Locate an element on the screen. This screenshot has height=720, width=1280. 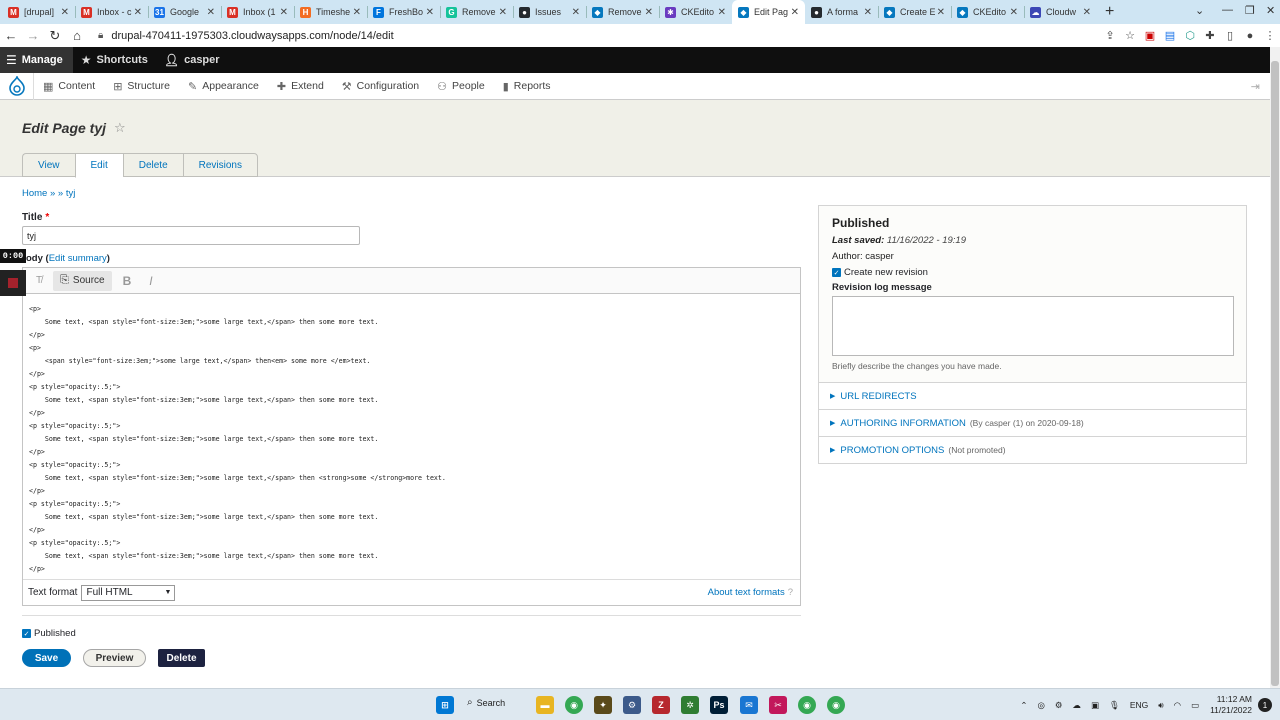
app-icon: ✂ is located at coordinates (778, 705).